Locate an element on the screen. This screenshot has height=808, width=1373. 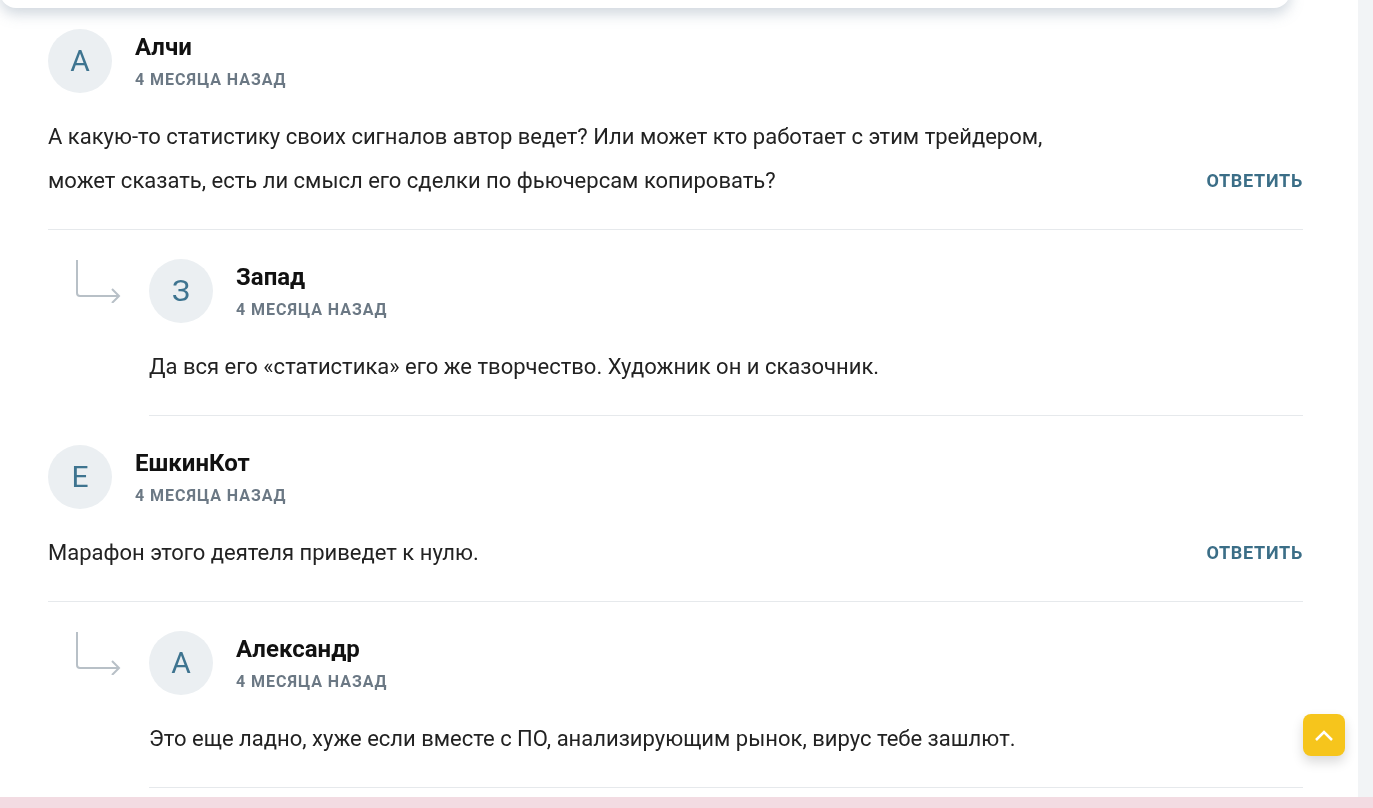
author-name: Алчи is located at coordinates (164, 47).